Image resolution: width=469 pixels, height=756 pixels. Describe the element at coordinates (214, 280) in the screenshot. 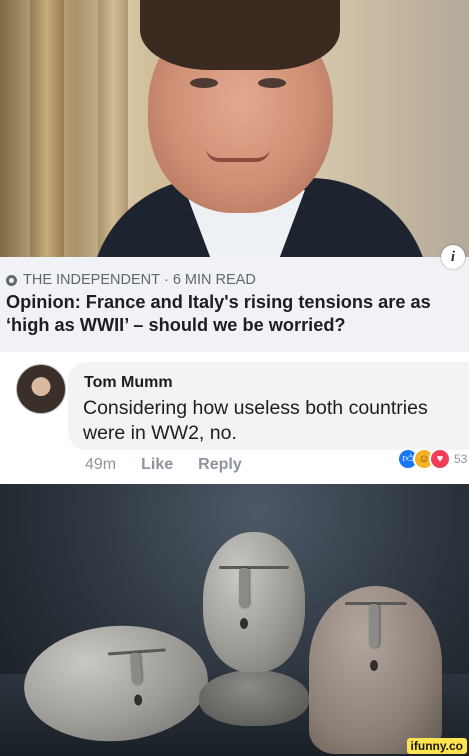

I see `article-read-time: 6 MIN READ` at that location.